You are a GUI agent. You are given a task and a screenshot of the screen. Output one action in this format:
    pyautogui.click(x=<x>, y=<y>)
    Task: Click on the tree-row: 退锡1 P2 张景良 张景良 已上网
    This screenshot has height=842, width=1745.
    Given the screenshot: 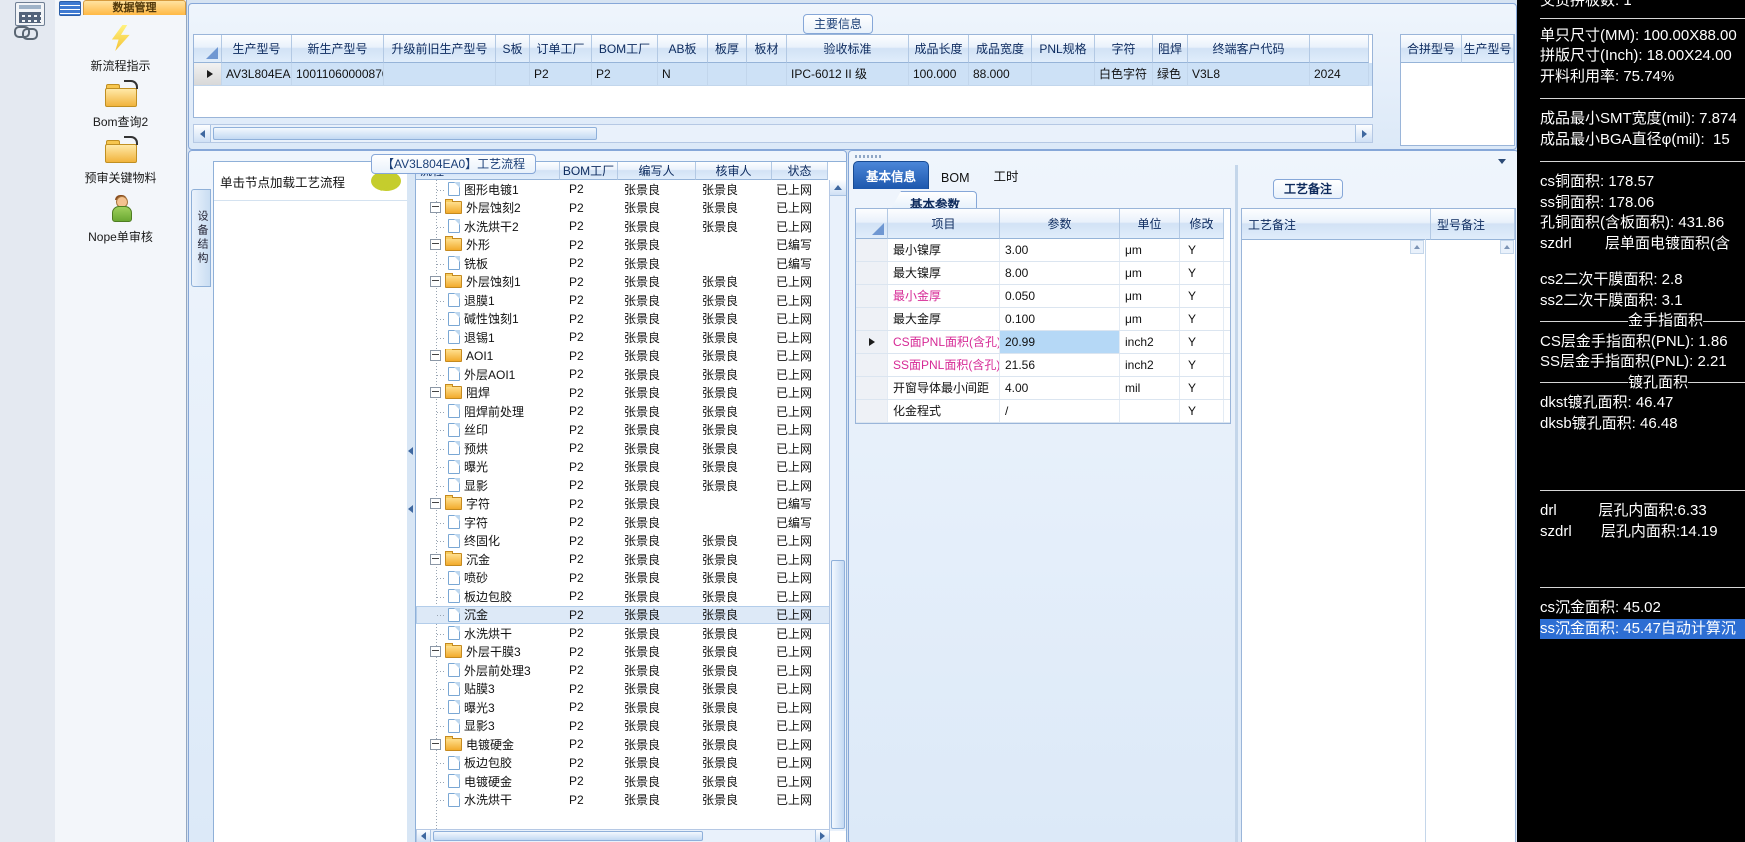 What is the action you would take?
    pyautogui.click(x=623, y=337)
    